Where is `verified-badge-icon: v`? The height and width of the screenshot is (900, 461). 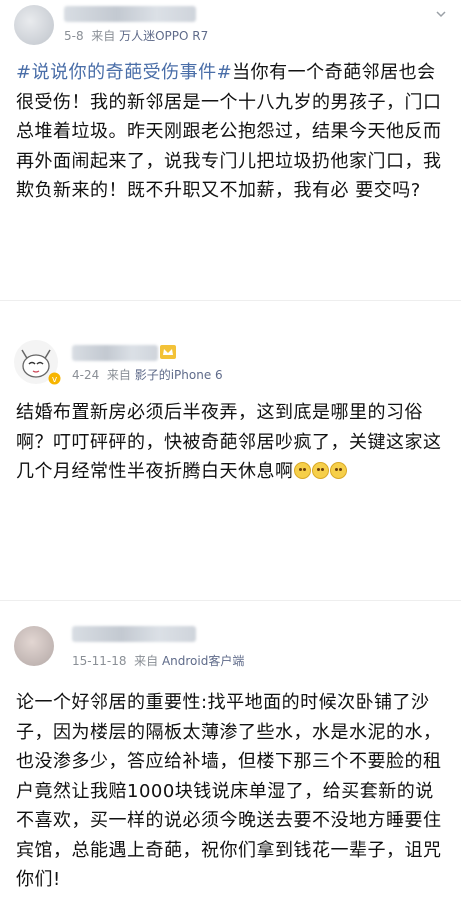 verified-badge-icon: v is located at coordinates (54, 378).